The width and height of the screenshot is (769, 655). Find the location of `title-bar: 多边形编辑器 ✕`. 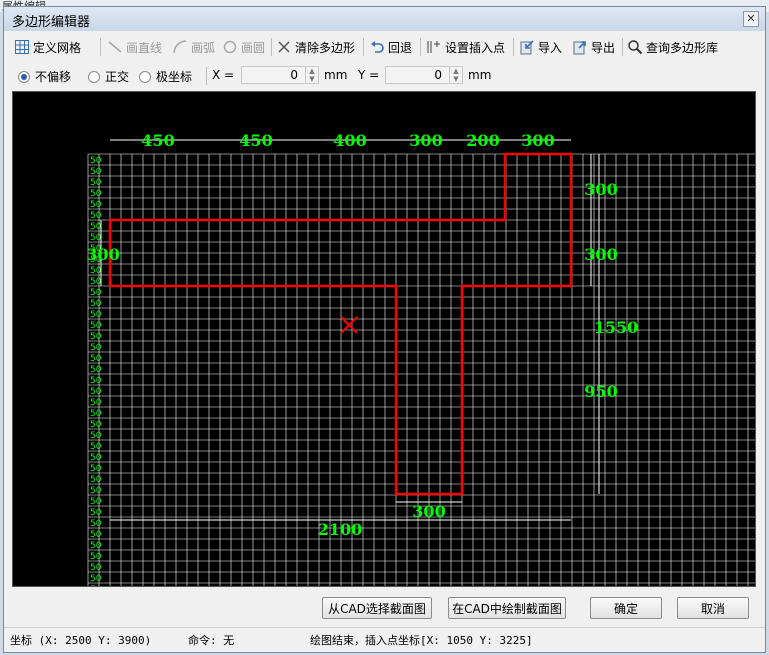

title-bar: 多边形编辑器 ✕ is located at coordinates (384, 19).